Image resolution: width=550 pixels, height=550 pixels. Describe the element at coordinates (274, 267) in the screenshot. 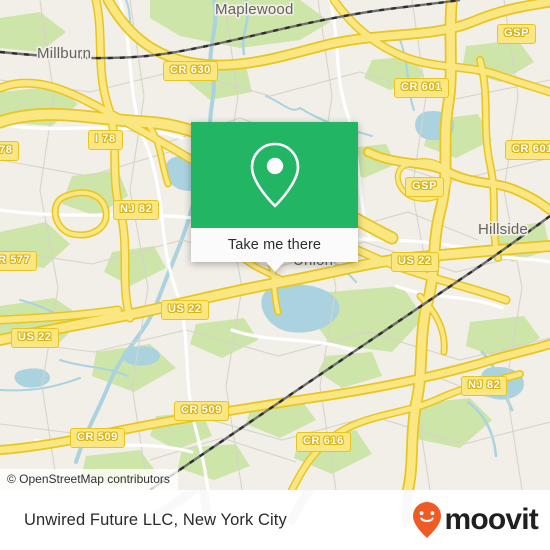

I see `popup-pointer` at that location.